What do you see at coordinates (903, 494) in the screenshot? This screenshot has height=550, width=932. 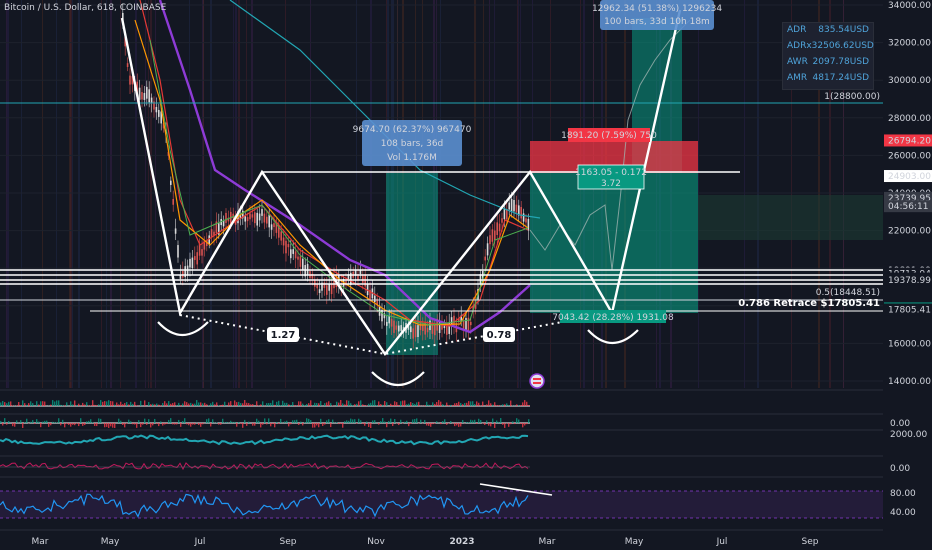 I see `indicator-tick-label: 80.00` at bounding box center [903, 494].